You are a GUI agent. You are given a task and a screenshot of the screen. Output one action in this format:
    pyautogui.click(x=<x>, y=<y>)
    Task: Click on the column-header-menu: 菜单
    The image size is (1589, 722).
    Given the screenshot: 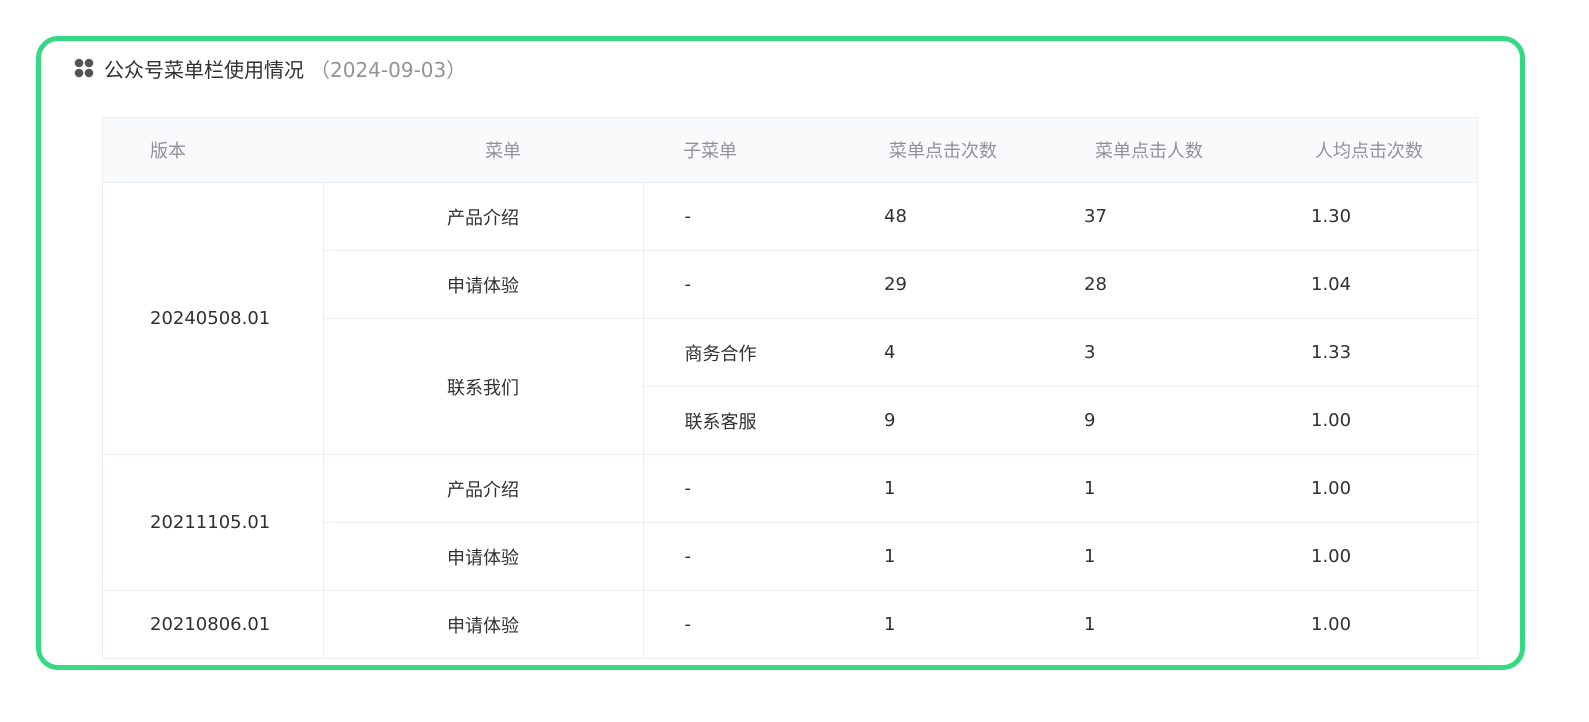 What is the action you would take?
    pyautogui.click(x=483, y=150)
    